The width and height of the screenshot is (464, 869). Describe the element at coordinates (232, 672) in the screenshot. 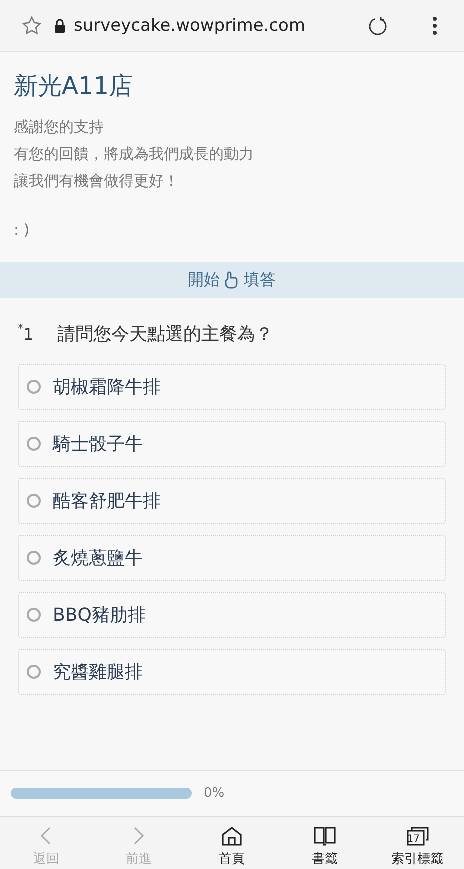

I see `answer-option: 究醬雞腿排` at that location.